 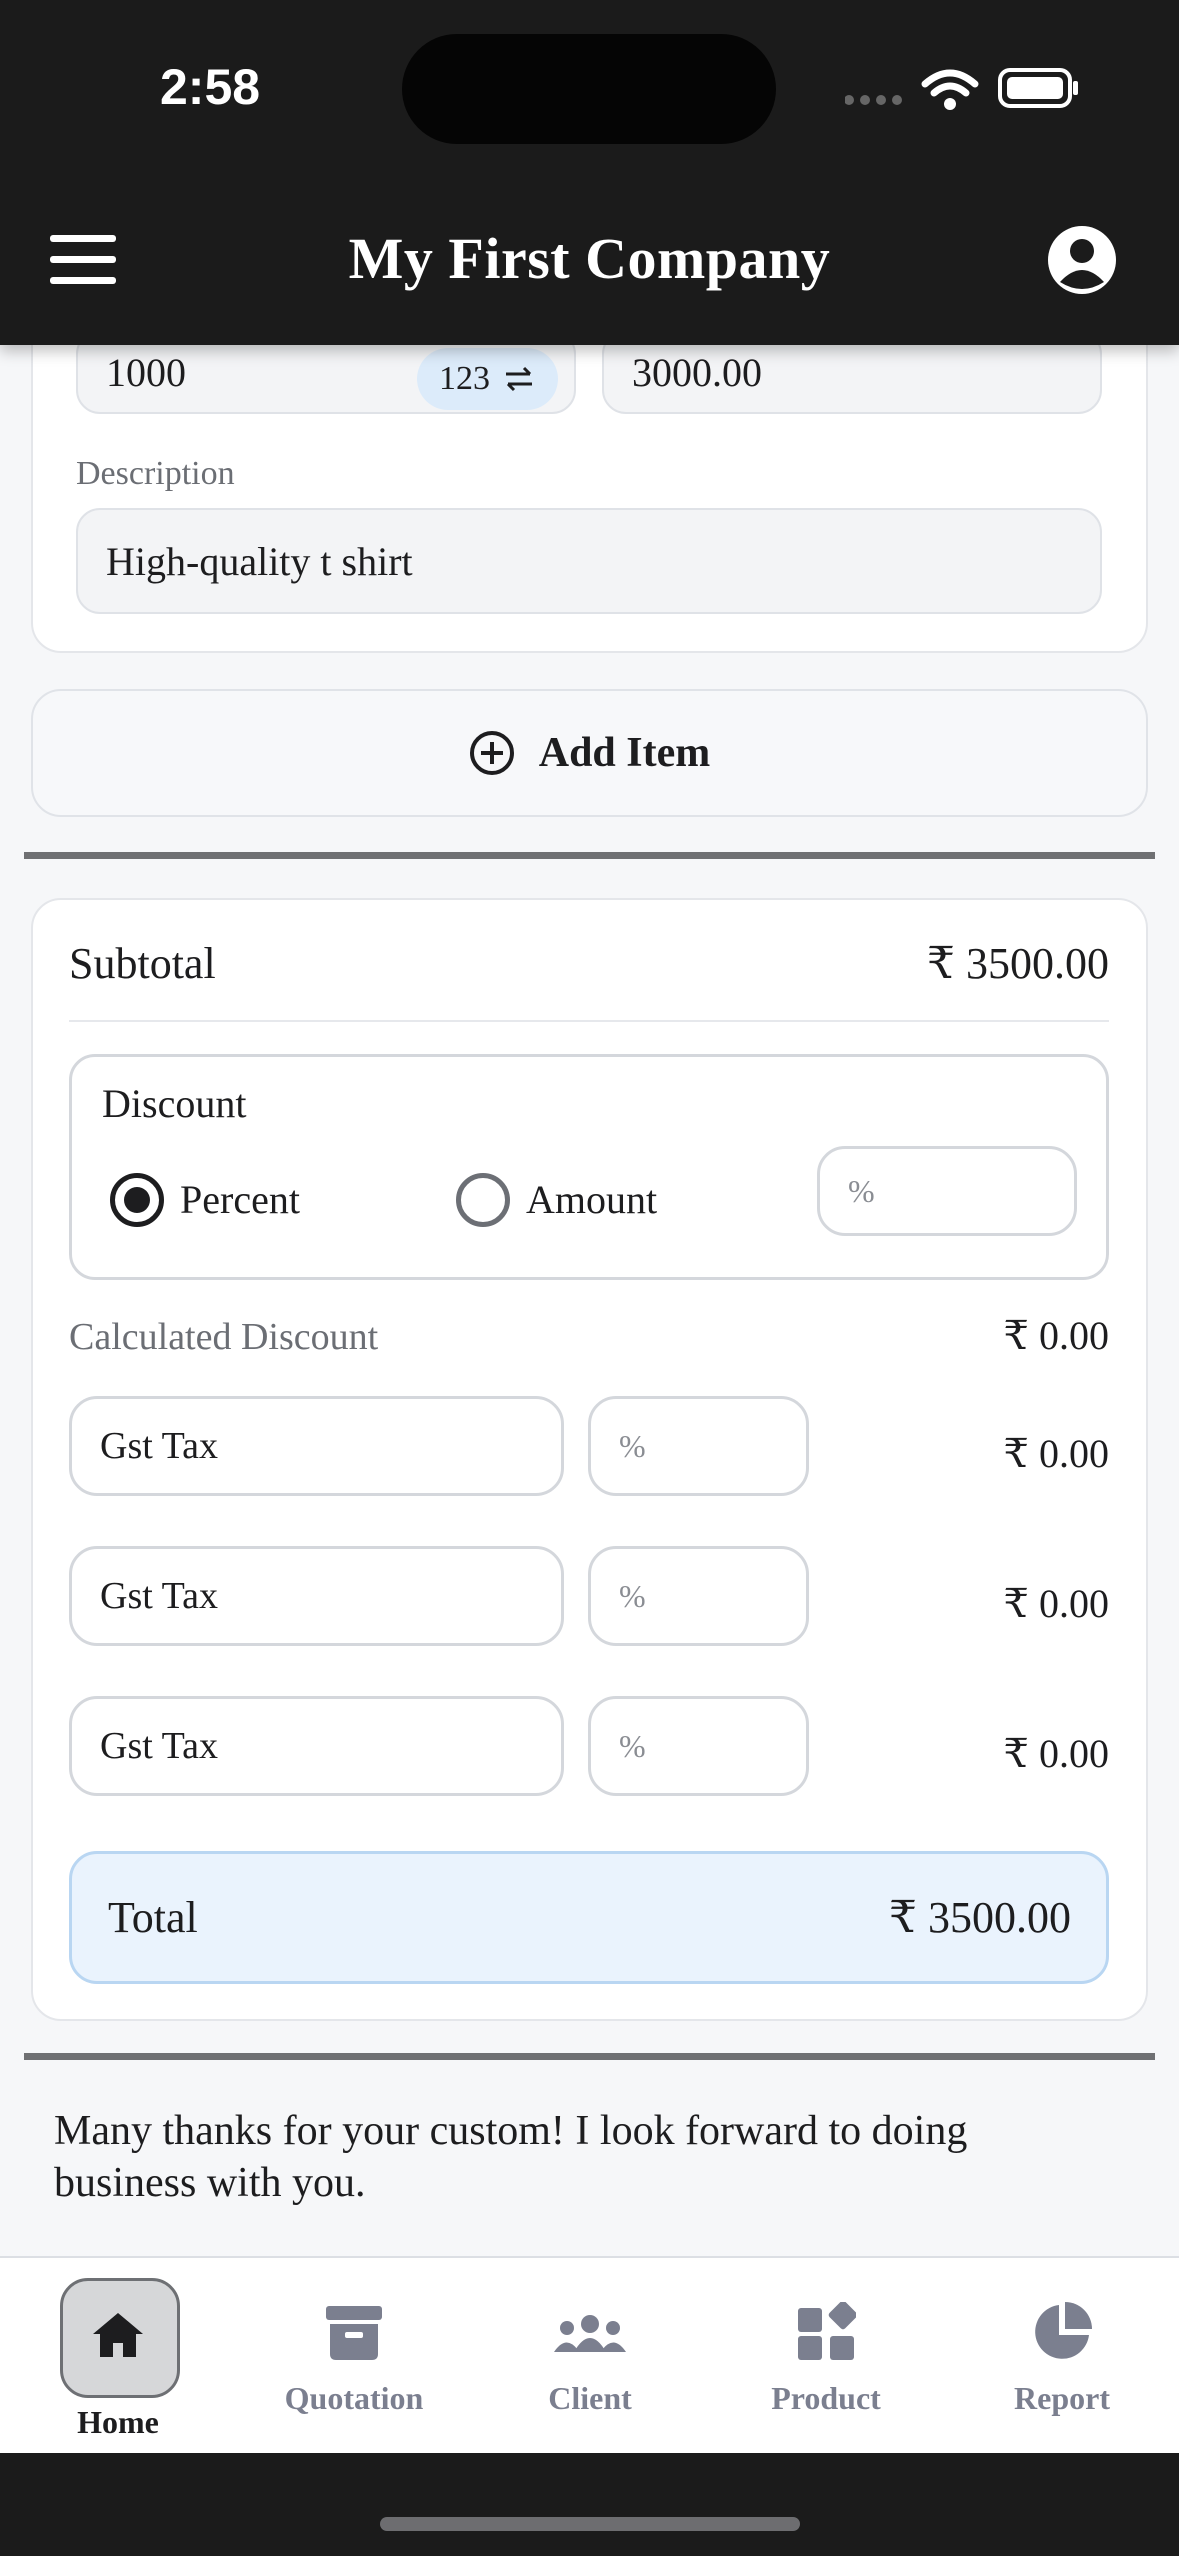 I want to click on nav-report: Report, so click(x=1061, y=2356).